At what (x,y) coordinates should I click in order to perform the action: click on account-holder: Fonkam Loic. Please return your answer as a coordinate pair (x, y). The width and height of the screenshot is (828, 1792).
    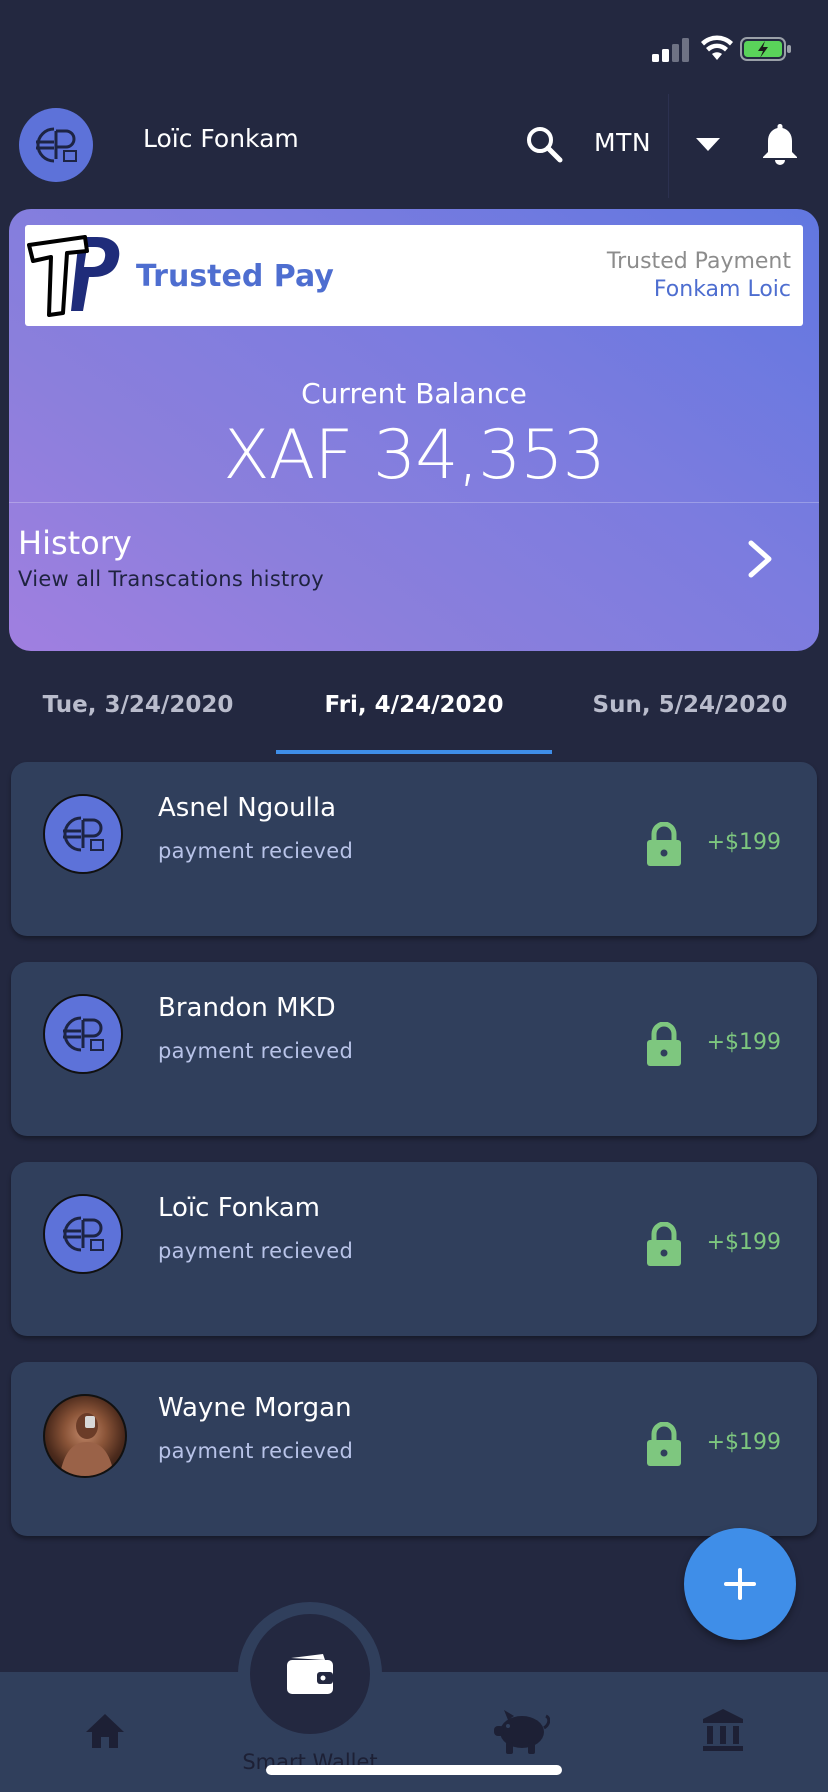
    Looking at the image, I should click on (722, 289).